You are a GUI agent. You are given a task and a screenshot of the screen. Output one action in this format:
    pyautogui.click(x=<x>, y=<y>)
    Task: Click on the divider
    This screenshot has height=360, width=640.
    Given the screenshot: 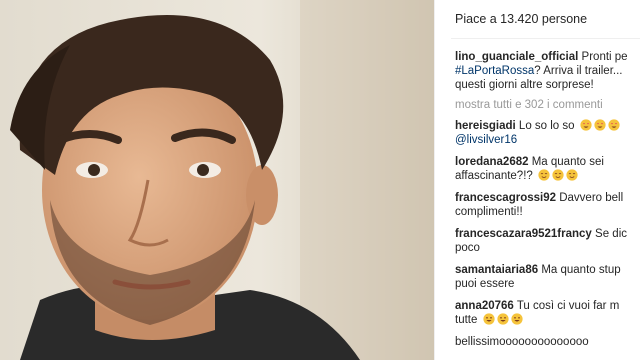 What is the action you would take?
    pyautogui.click(x=545, y=38)
    